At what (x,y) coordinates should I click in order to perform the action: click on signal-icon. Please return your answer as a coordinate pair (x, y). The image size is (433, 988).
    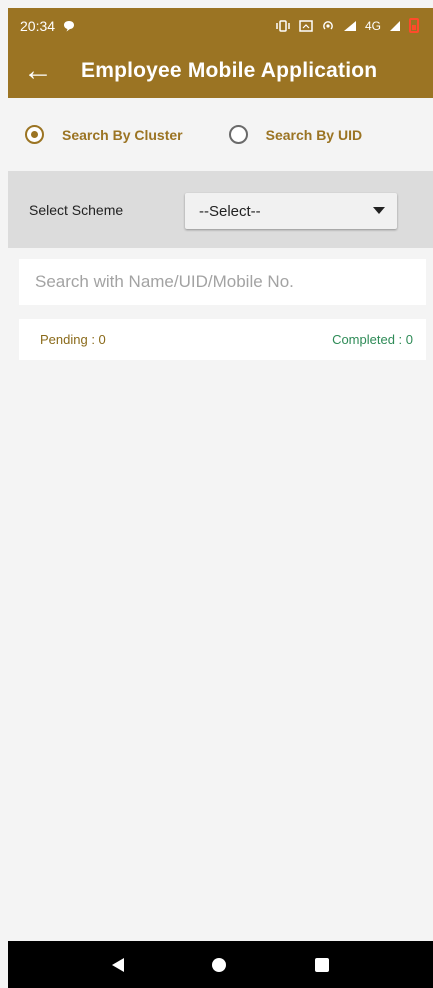
    Looking at the image, I should click on (349, 25).